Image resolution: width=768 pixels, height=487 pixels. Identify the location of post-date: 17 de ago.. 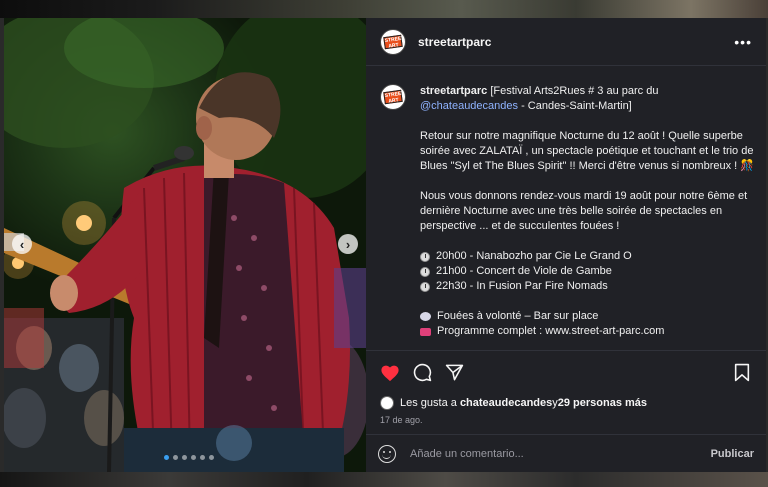
(566, 420).